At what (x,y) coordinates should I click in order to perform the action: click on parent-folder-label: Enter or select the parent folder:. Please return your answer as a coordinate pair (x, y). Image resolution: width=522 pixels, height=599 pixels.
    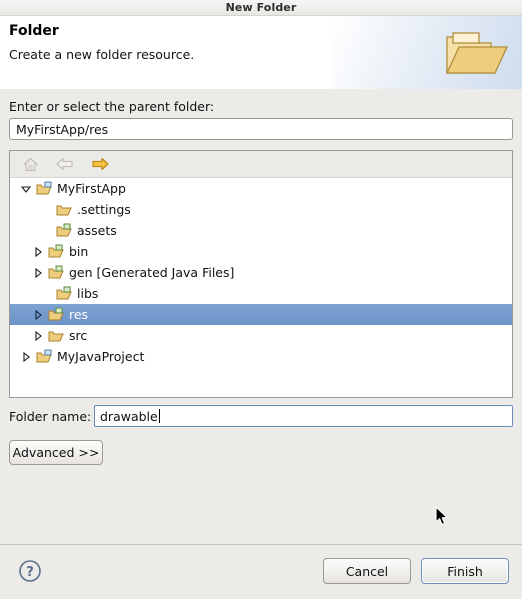
    Looking at the image, I should click on (112, 106).